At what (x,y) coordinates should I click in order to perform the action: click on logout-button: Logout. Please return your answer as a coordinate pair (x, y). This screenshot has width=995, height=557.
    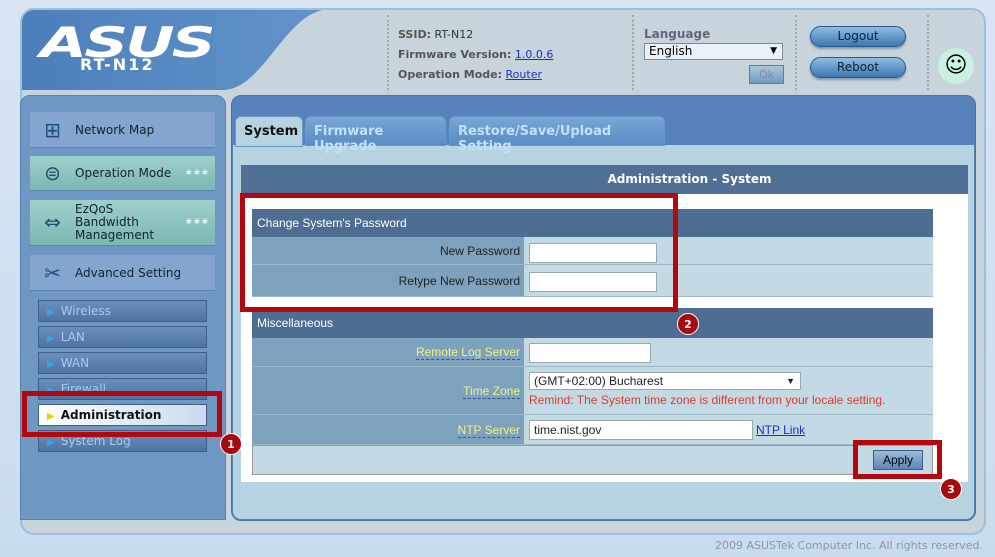
    Looking at the image, I should click on (858, 36).